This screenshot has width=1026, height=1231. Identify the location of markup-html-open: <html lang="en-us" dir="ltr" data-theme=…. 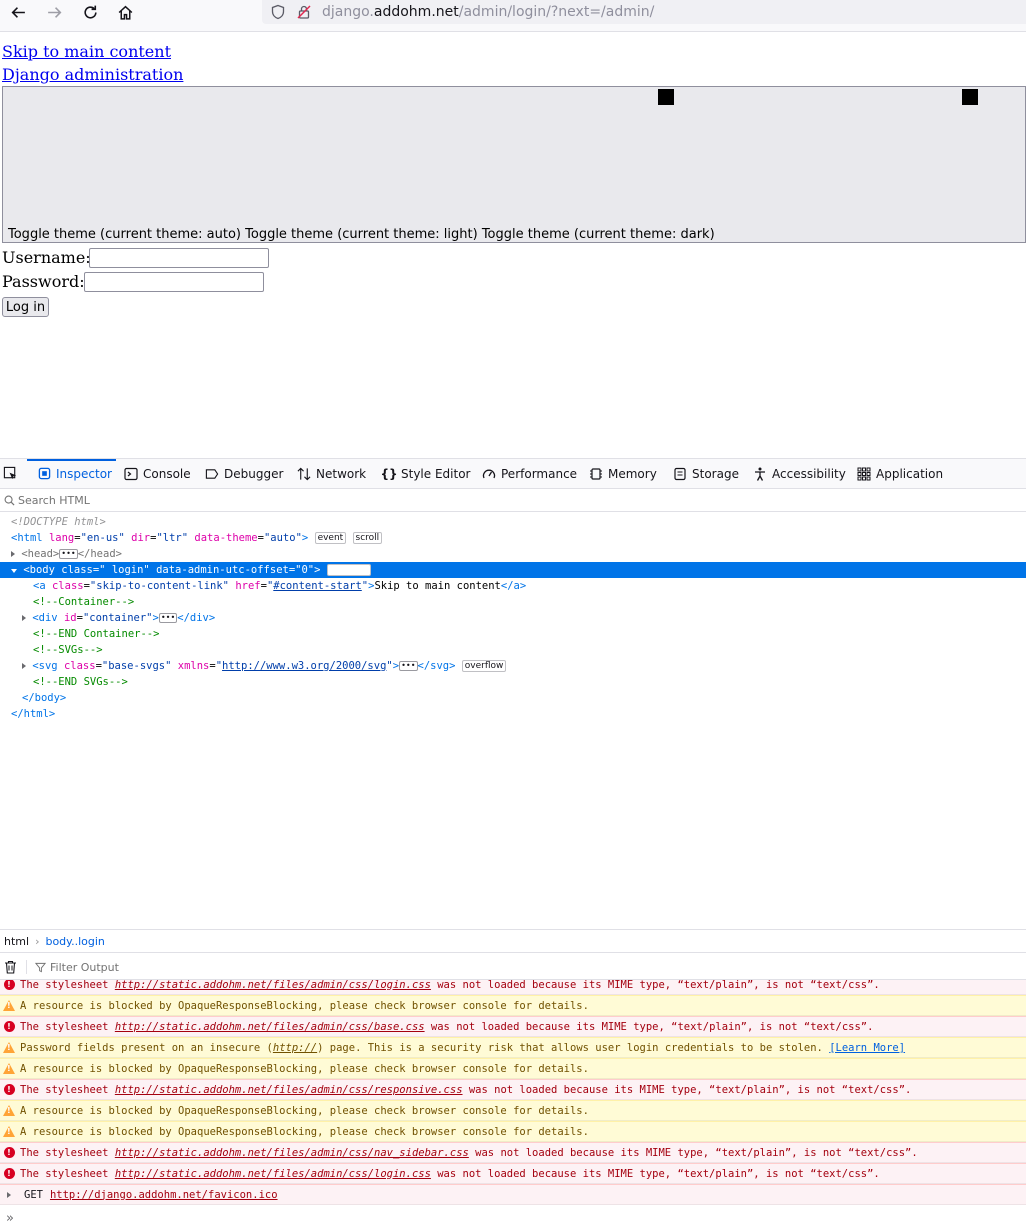
(197, 538).